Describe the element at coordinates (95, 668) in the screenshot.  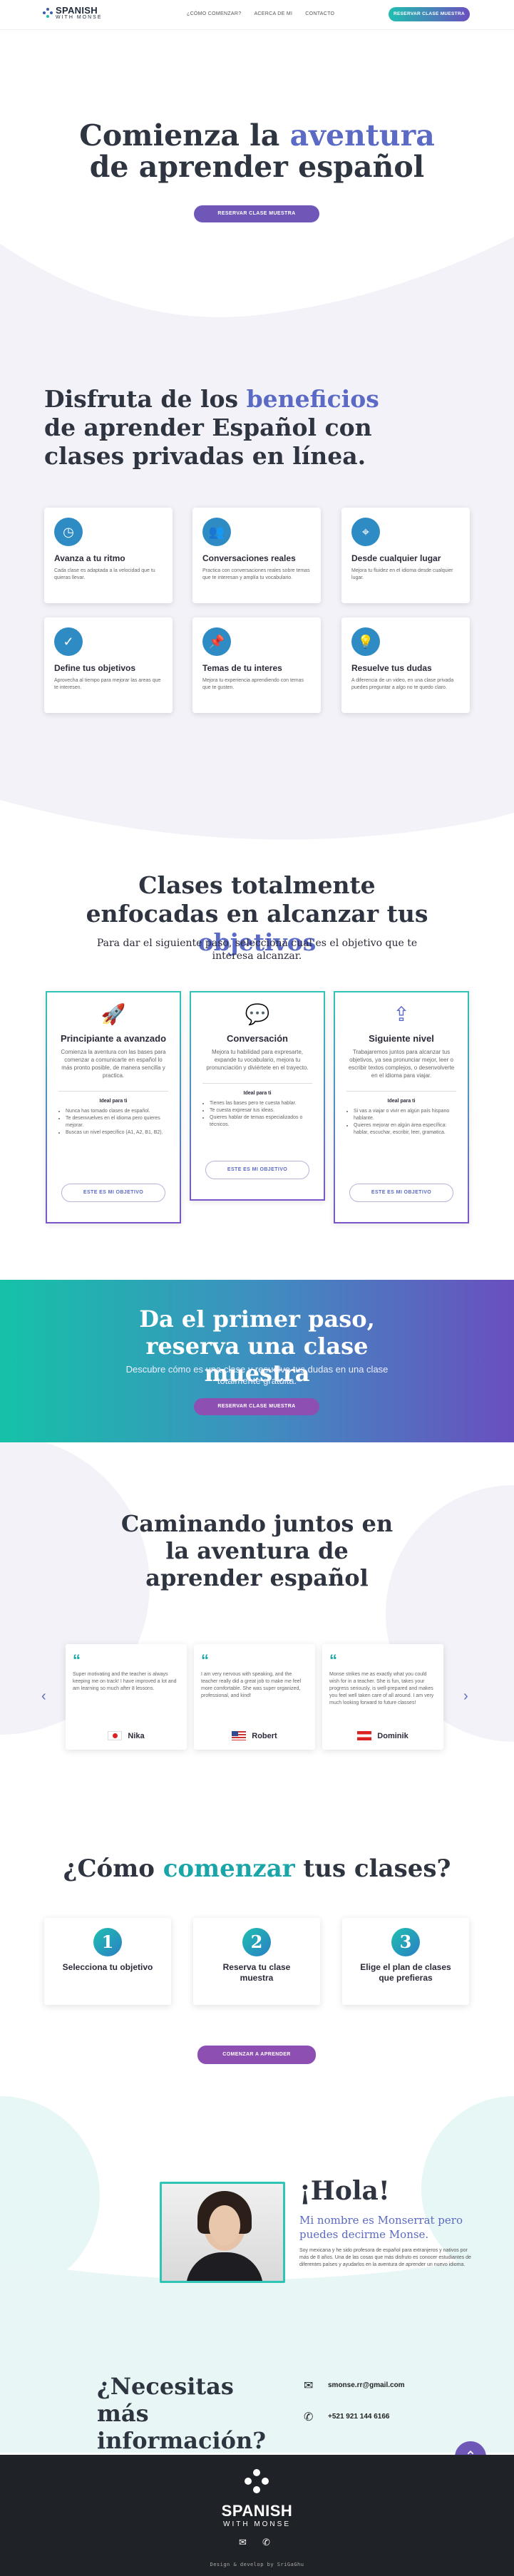
I see `benefit-title: Define tus objetivos` at that location.